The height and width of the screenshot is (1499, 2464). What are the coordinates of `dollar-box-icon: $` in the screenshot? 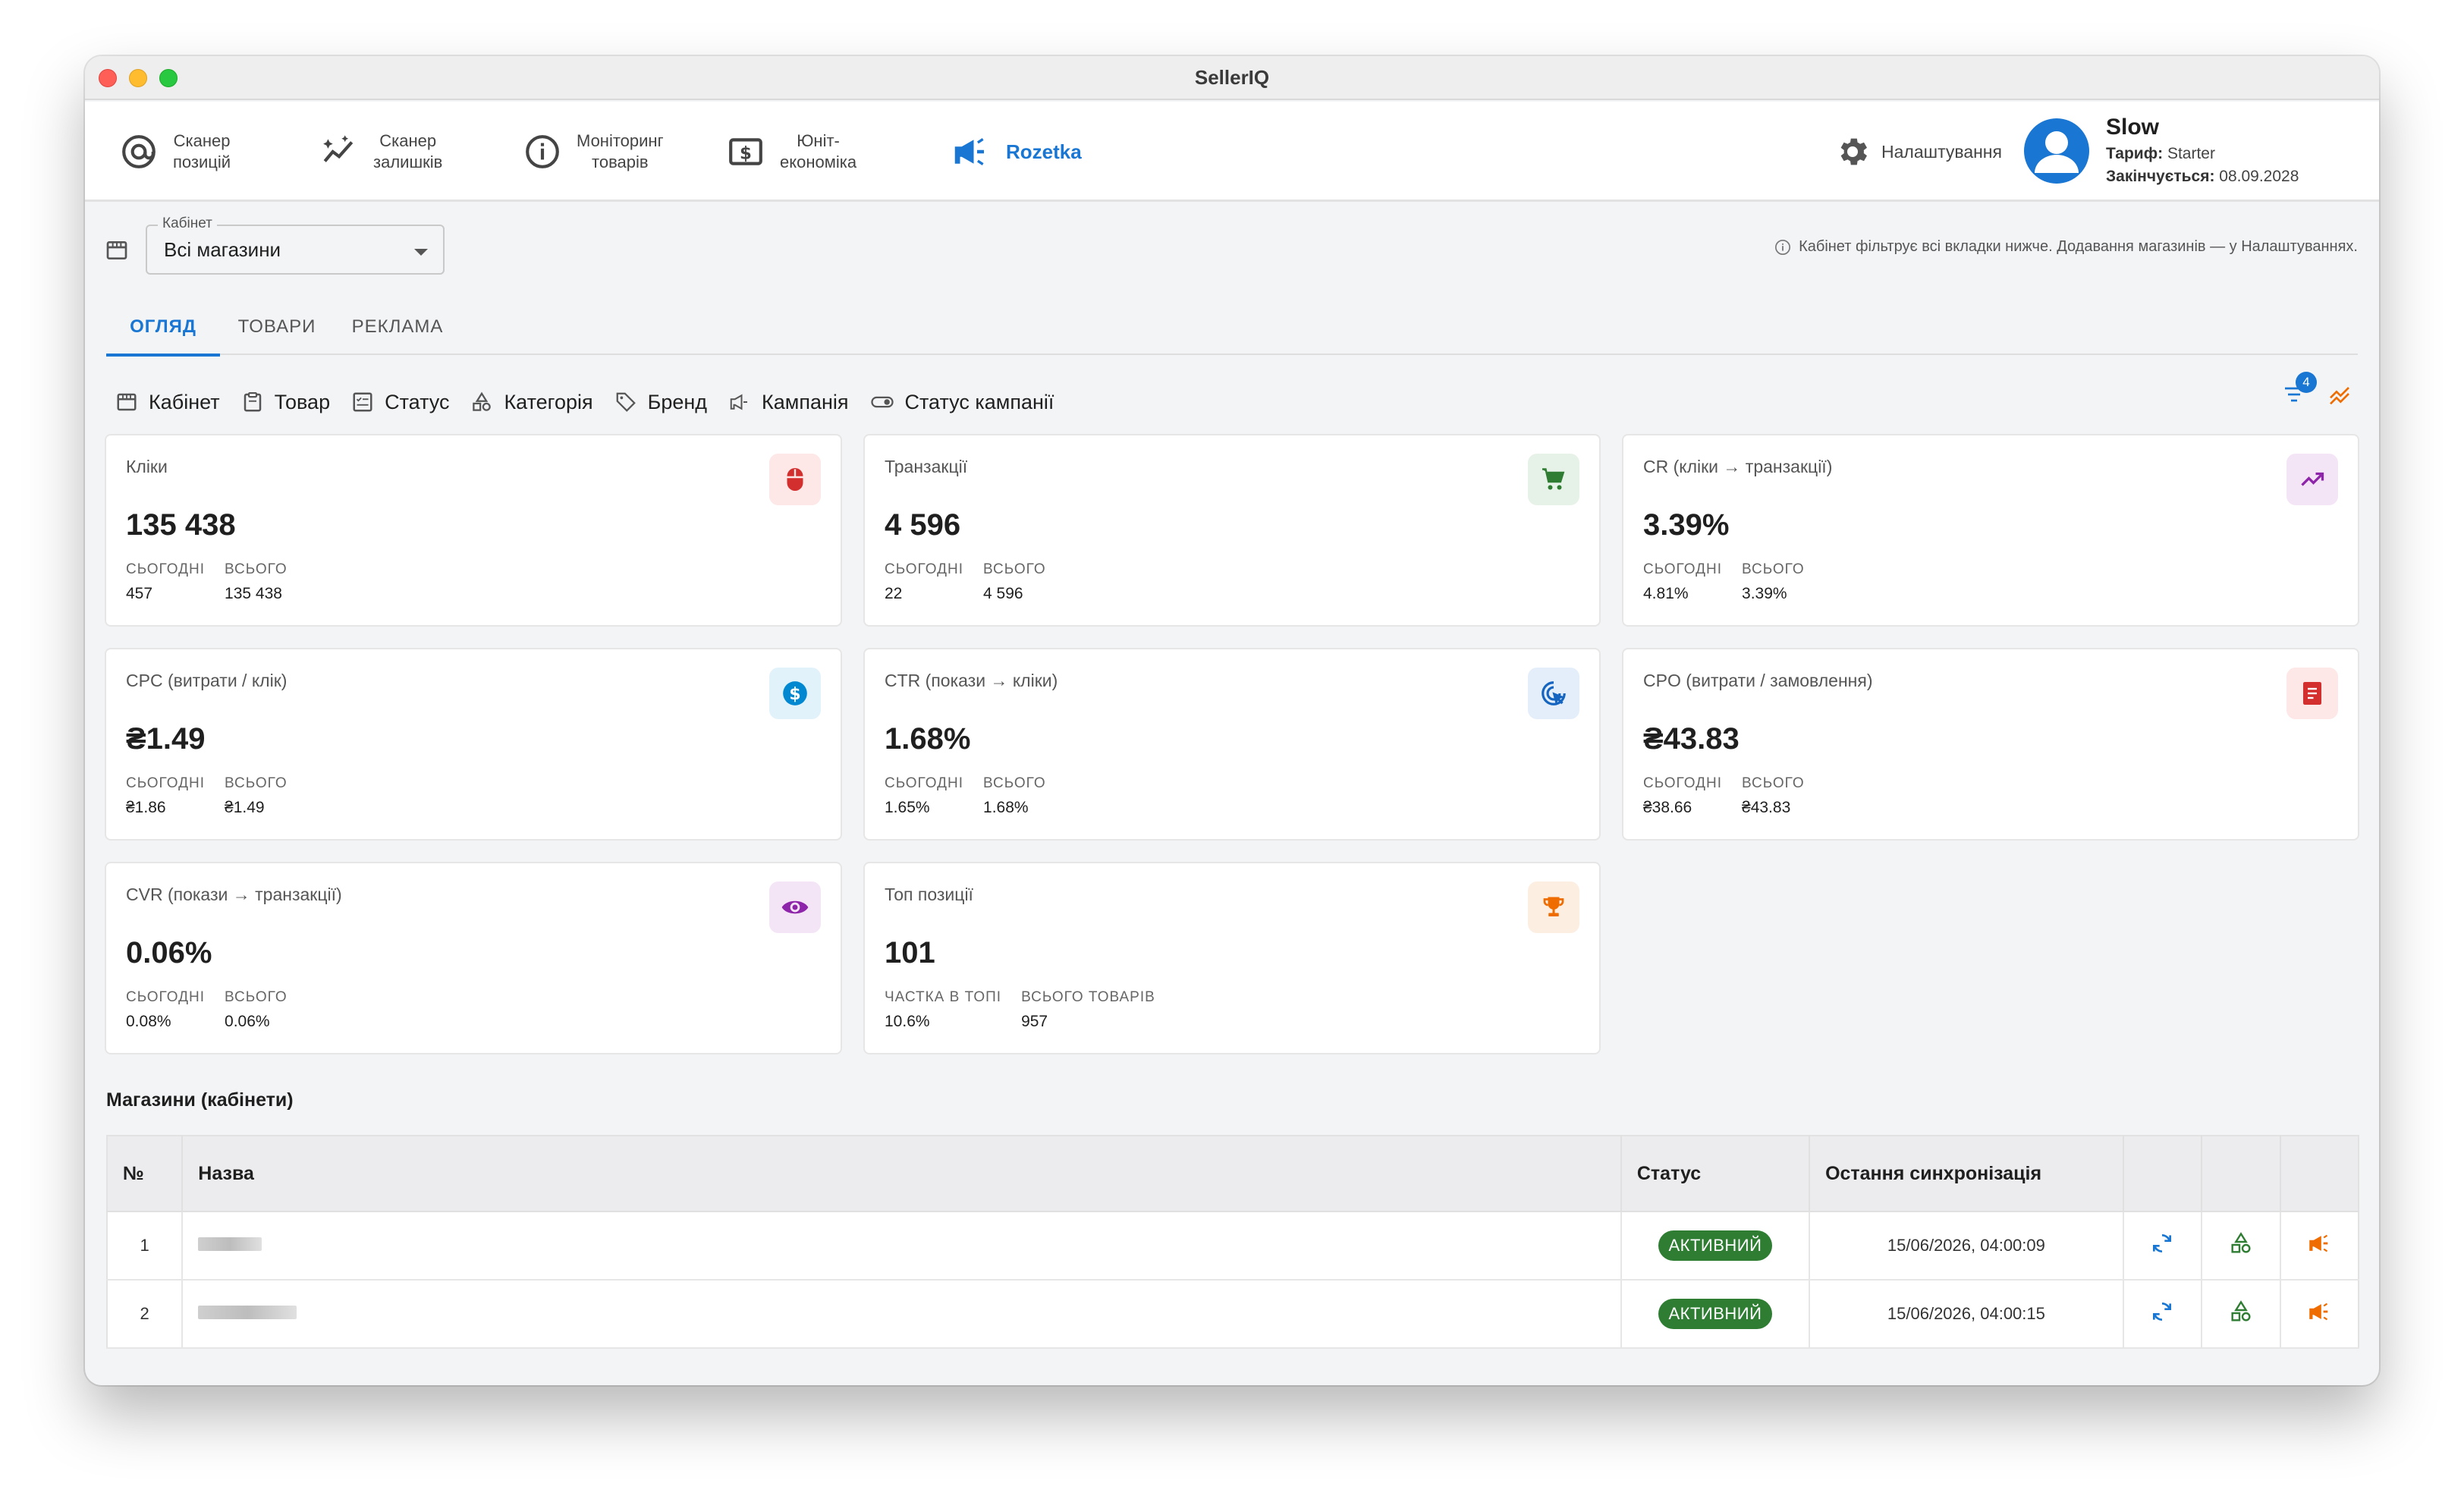 It's located at (745, 151).